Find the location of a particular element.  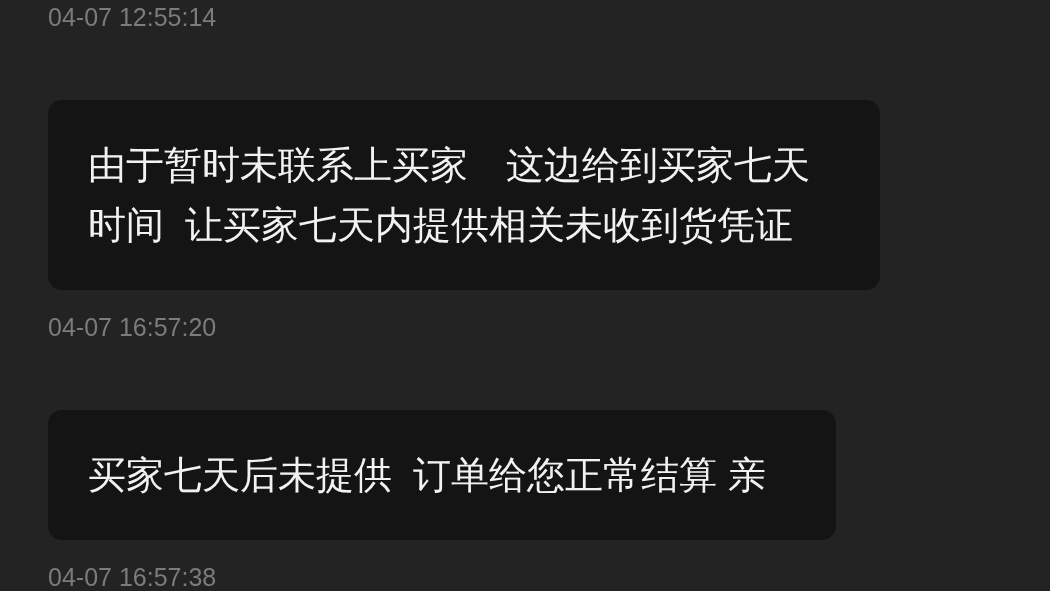

message-time: 04-07 12:55:14 is located at coordinates (132, 17).